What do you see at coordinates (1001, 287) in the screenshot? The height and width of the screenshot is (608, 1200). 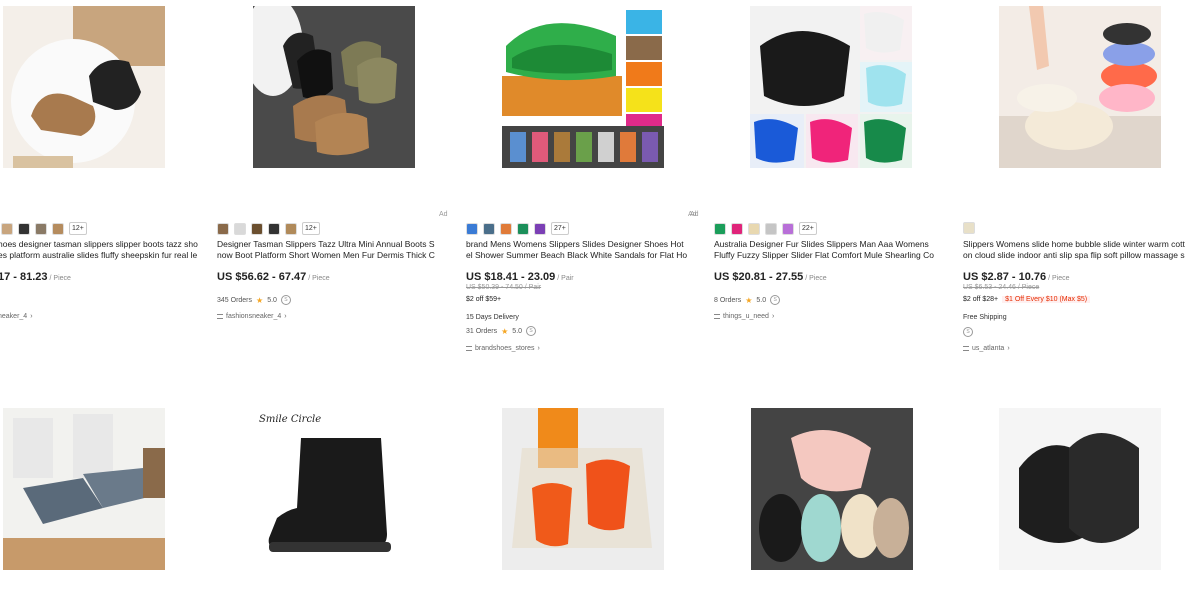 I see `original-price: US $6.53 - 24.46 / Piece` at bounding box center [1001, 287].